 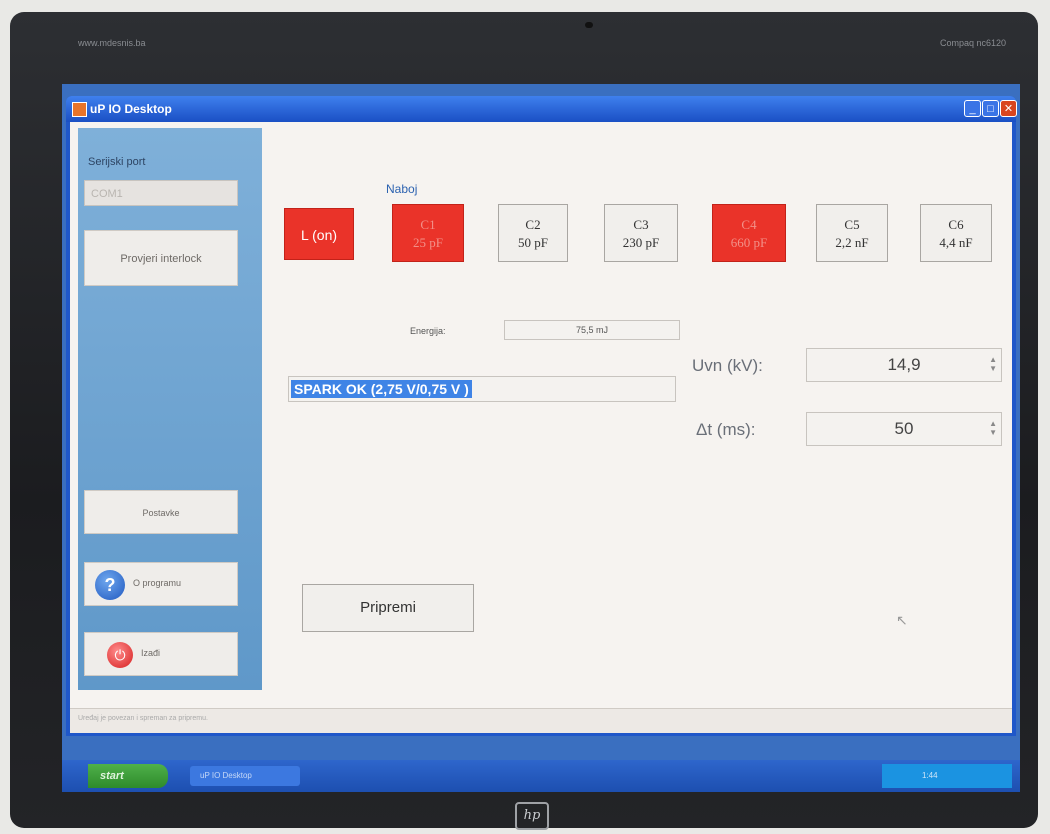 I want to click on capacitor-c1-button: C1 25 pF, so click(x=428, y=233).